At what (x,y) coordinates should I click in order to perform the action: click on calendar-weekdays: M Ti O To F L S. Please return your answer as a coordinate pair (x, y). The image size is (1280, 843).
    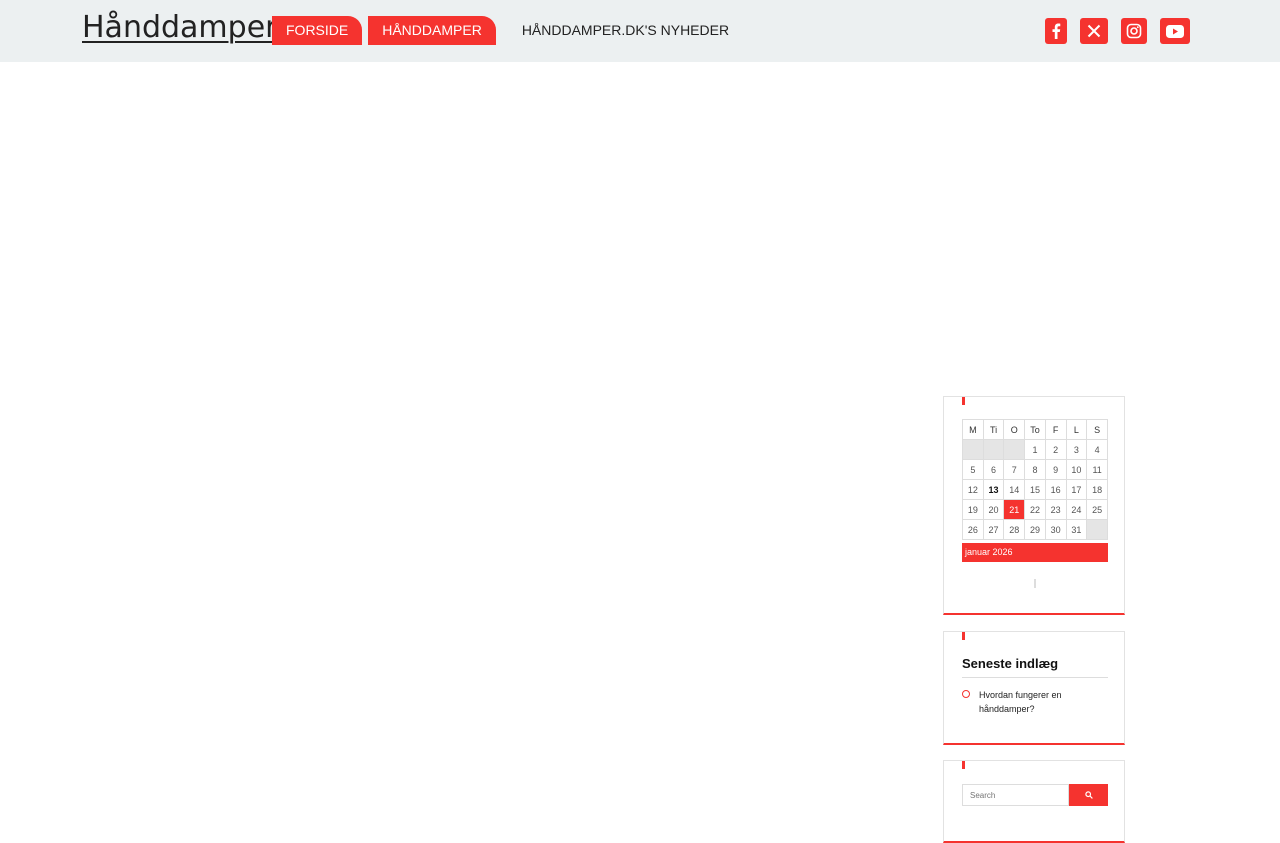
    Looking at the image, I should click on (1035, 429).